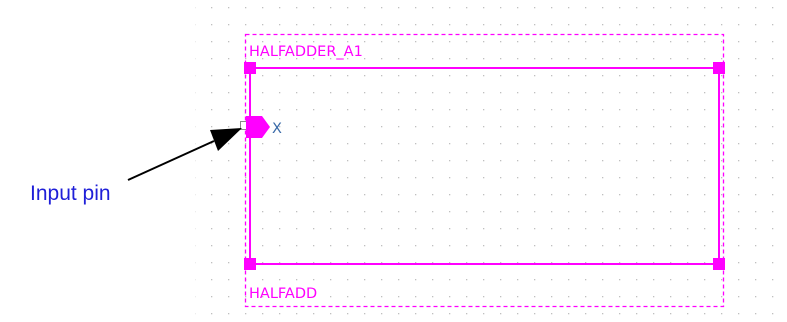 The image size is (787, 322). Describe the element at coordinates (250, 264) in the screenshot. I see `corner-handle-bottom-left` at that location.